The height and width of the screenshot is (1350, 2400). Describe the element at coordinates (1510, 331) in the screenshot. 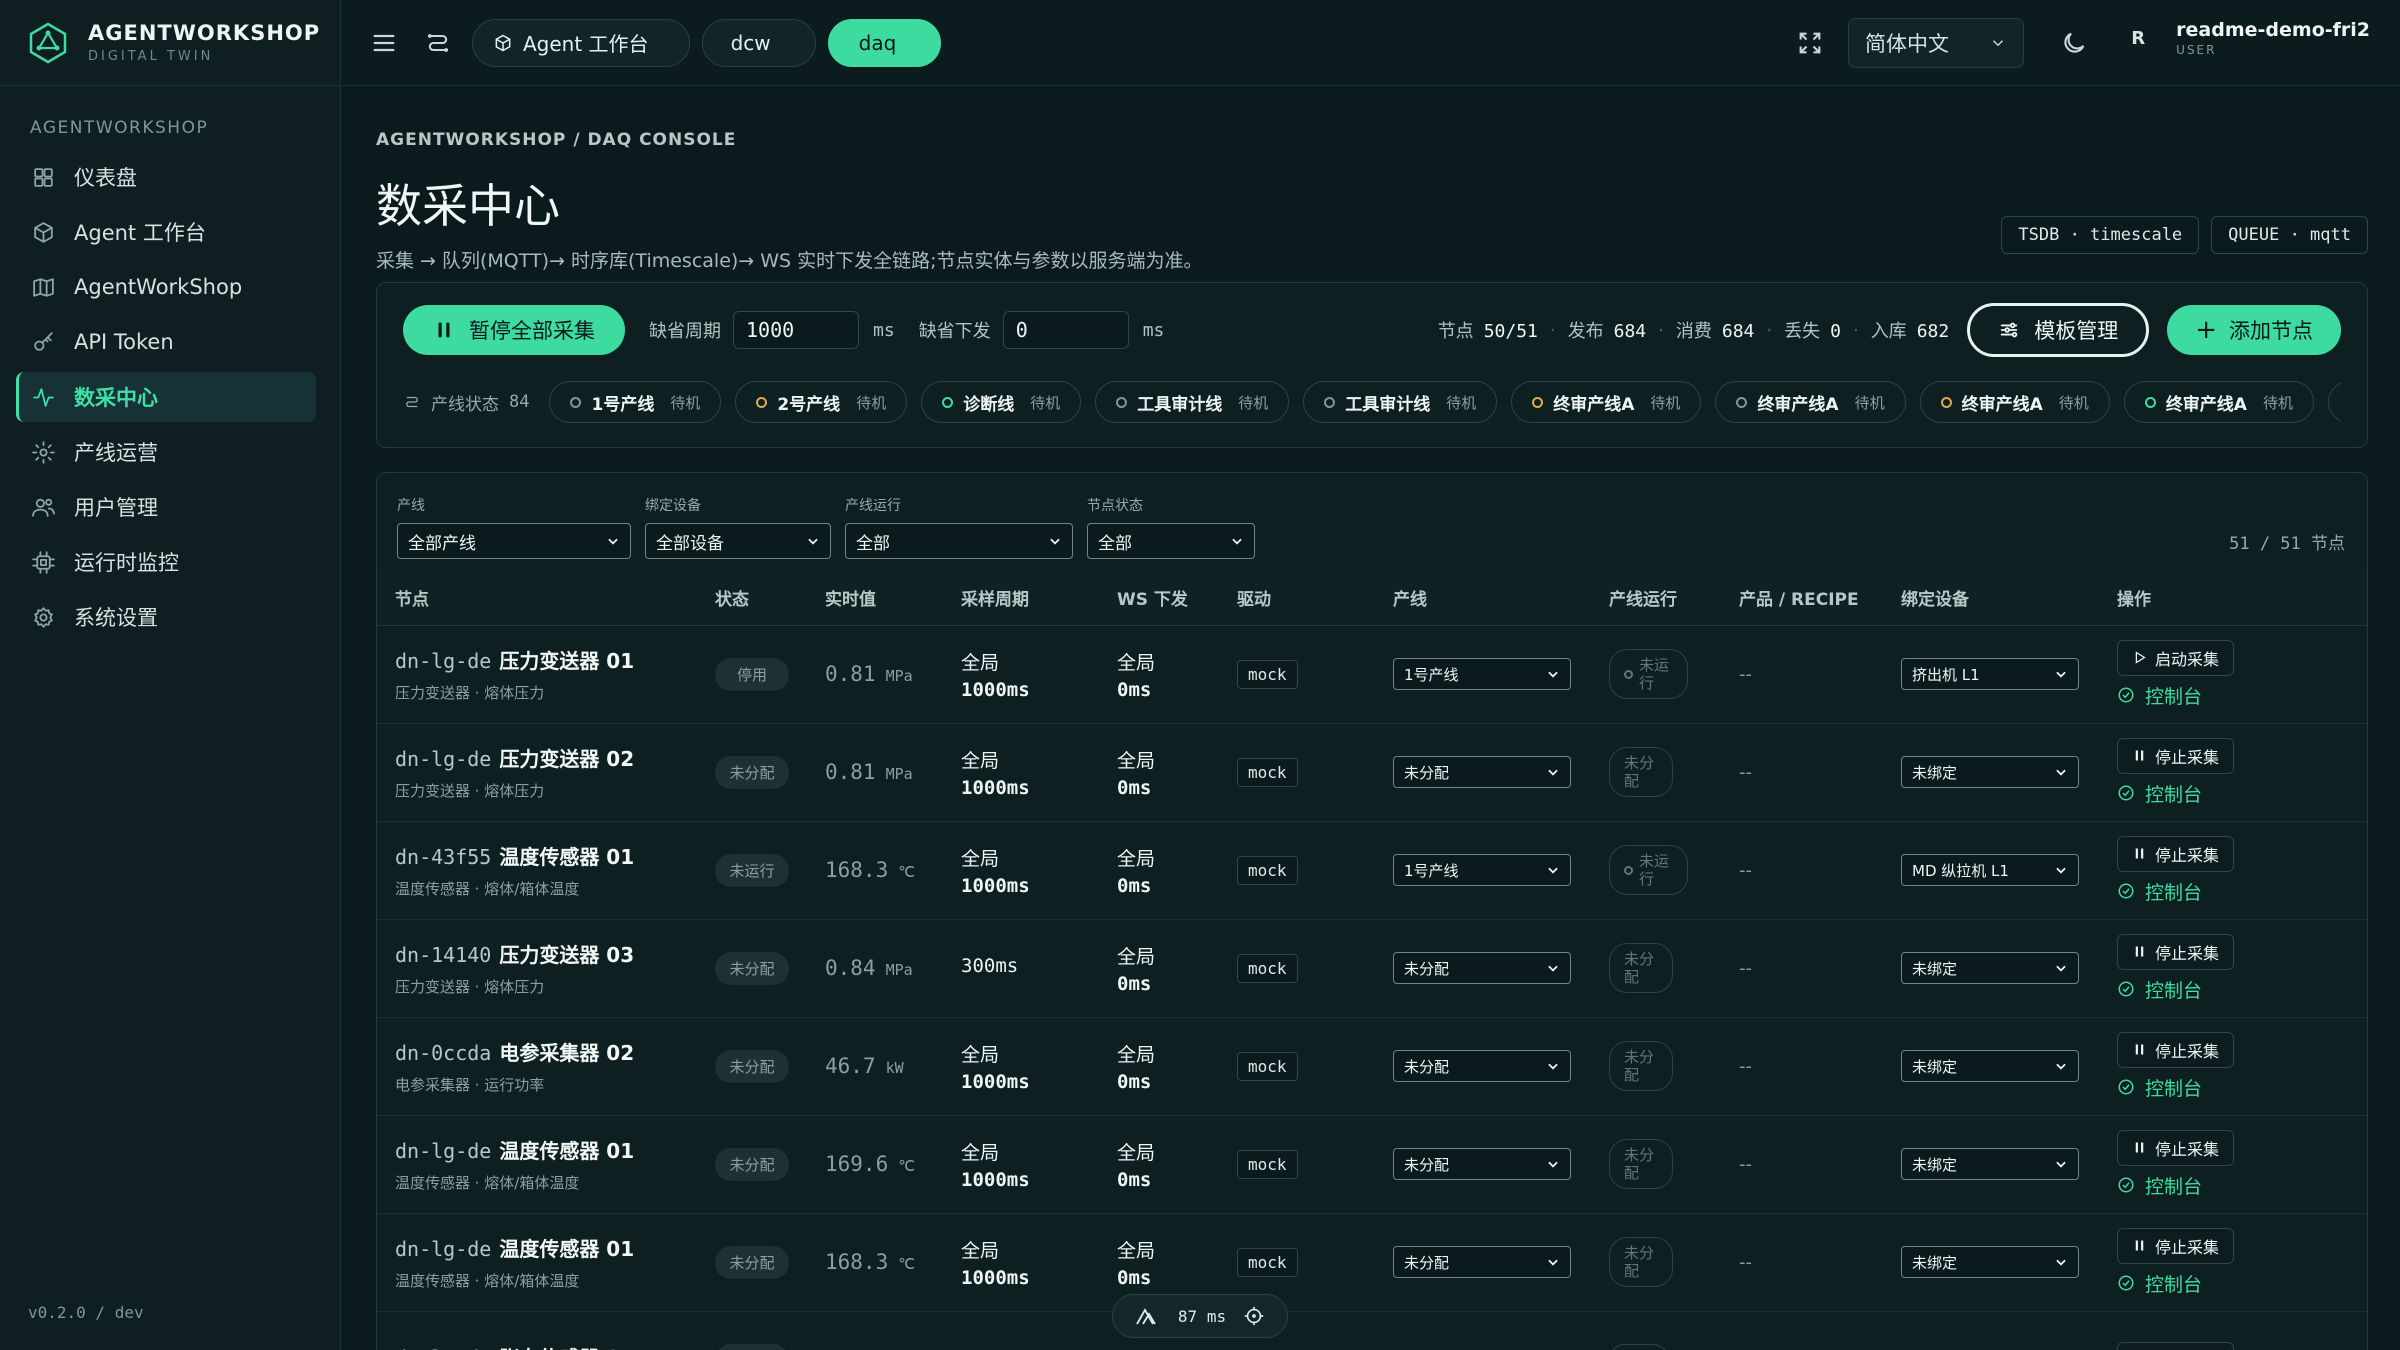

I see `stat-value: 50/51` at that location.